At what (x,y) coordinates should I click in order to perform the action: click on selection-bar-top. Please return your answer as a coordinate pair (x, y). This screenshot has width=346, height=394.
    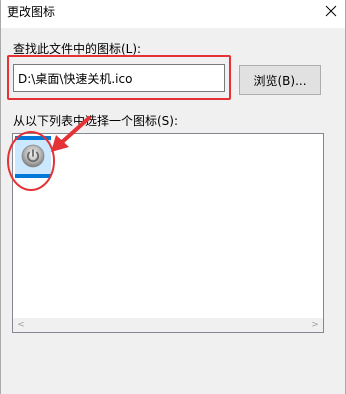
    Looking at the image, I should click on (33, 138).